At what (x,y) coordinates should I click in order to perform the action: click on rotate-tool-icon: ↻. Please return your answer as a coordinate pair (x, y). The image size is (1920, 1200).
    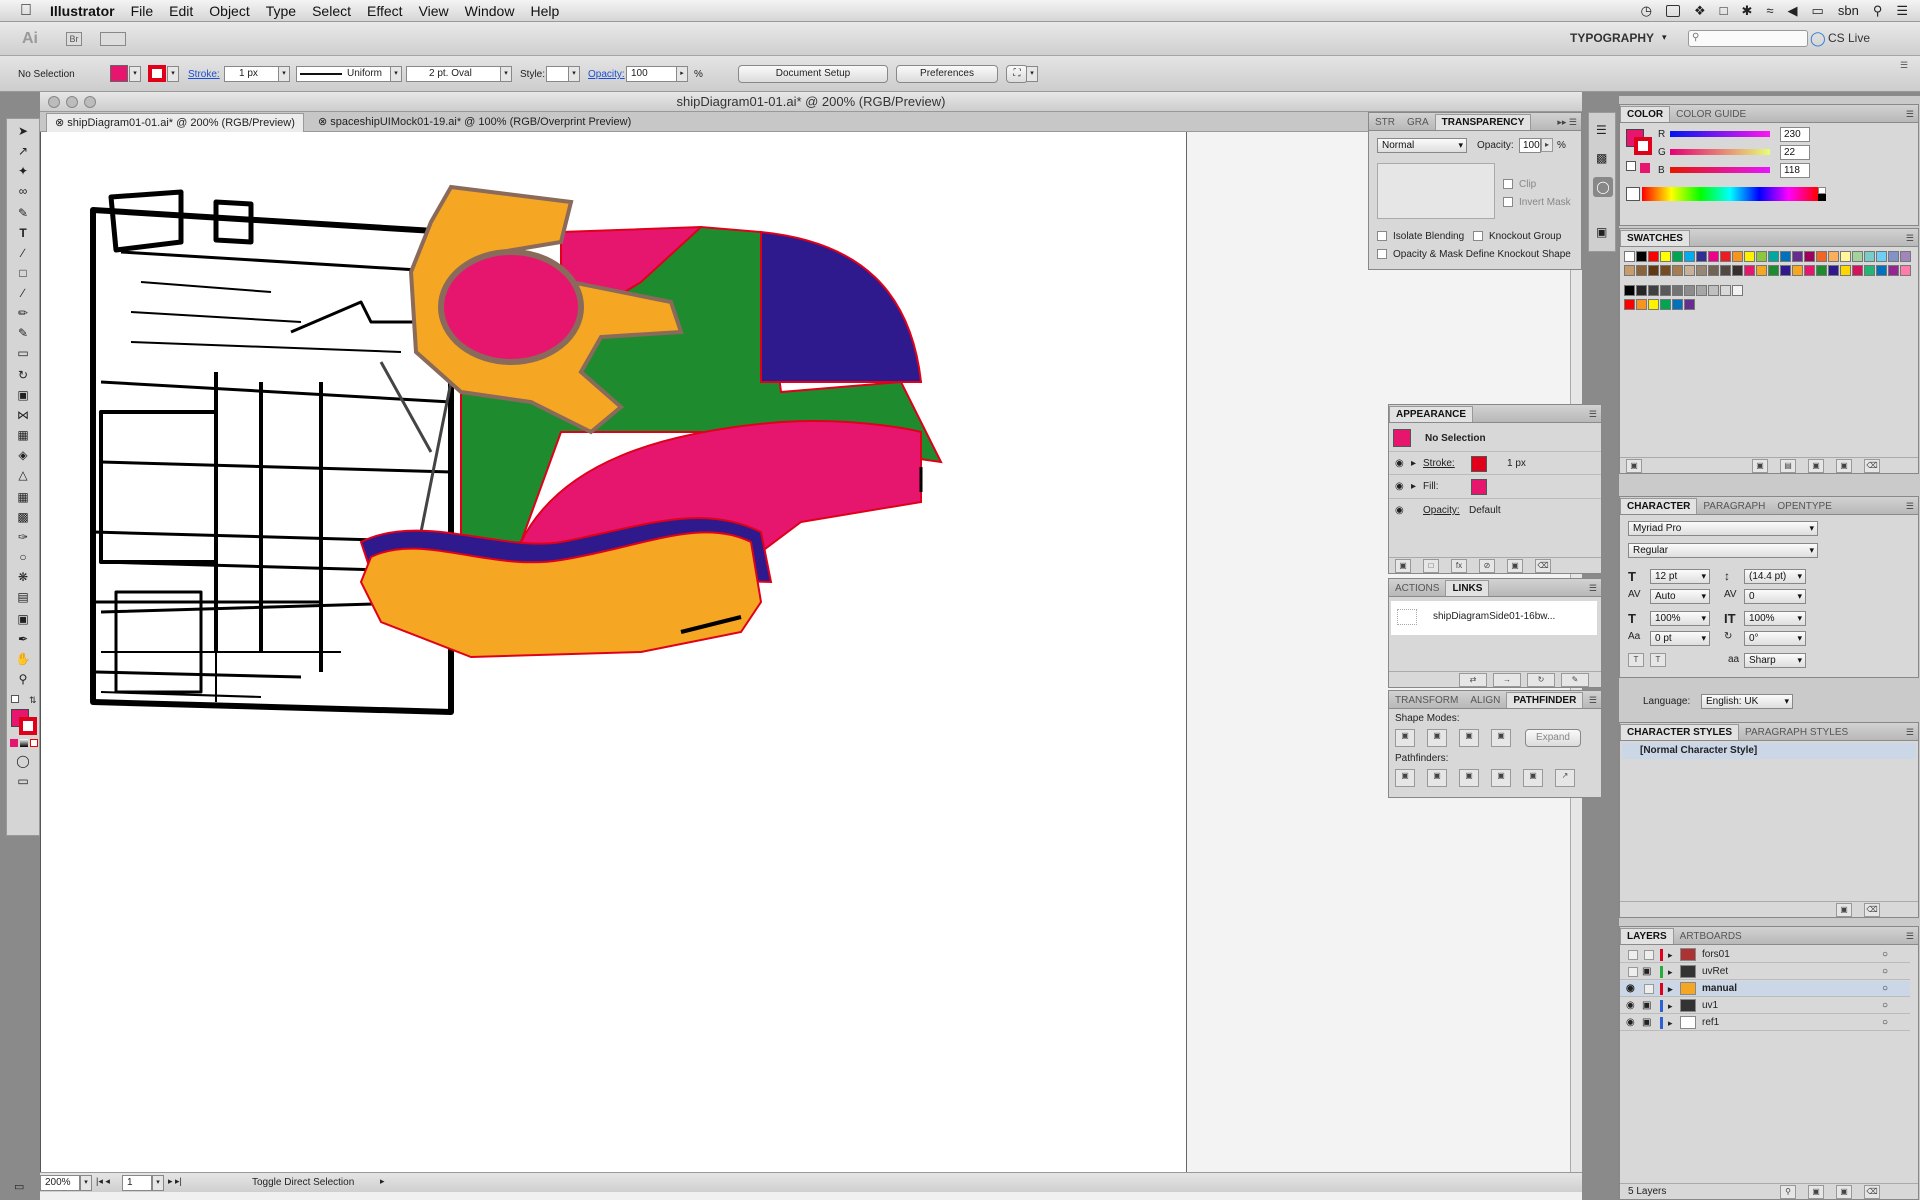
    Looking at the image, I should click on (23, 375).